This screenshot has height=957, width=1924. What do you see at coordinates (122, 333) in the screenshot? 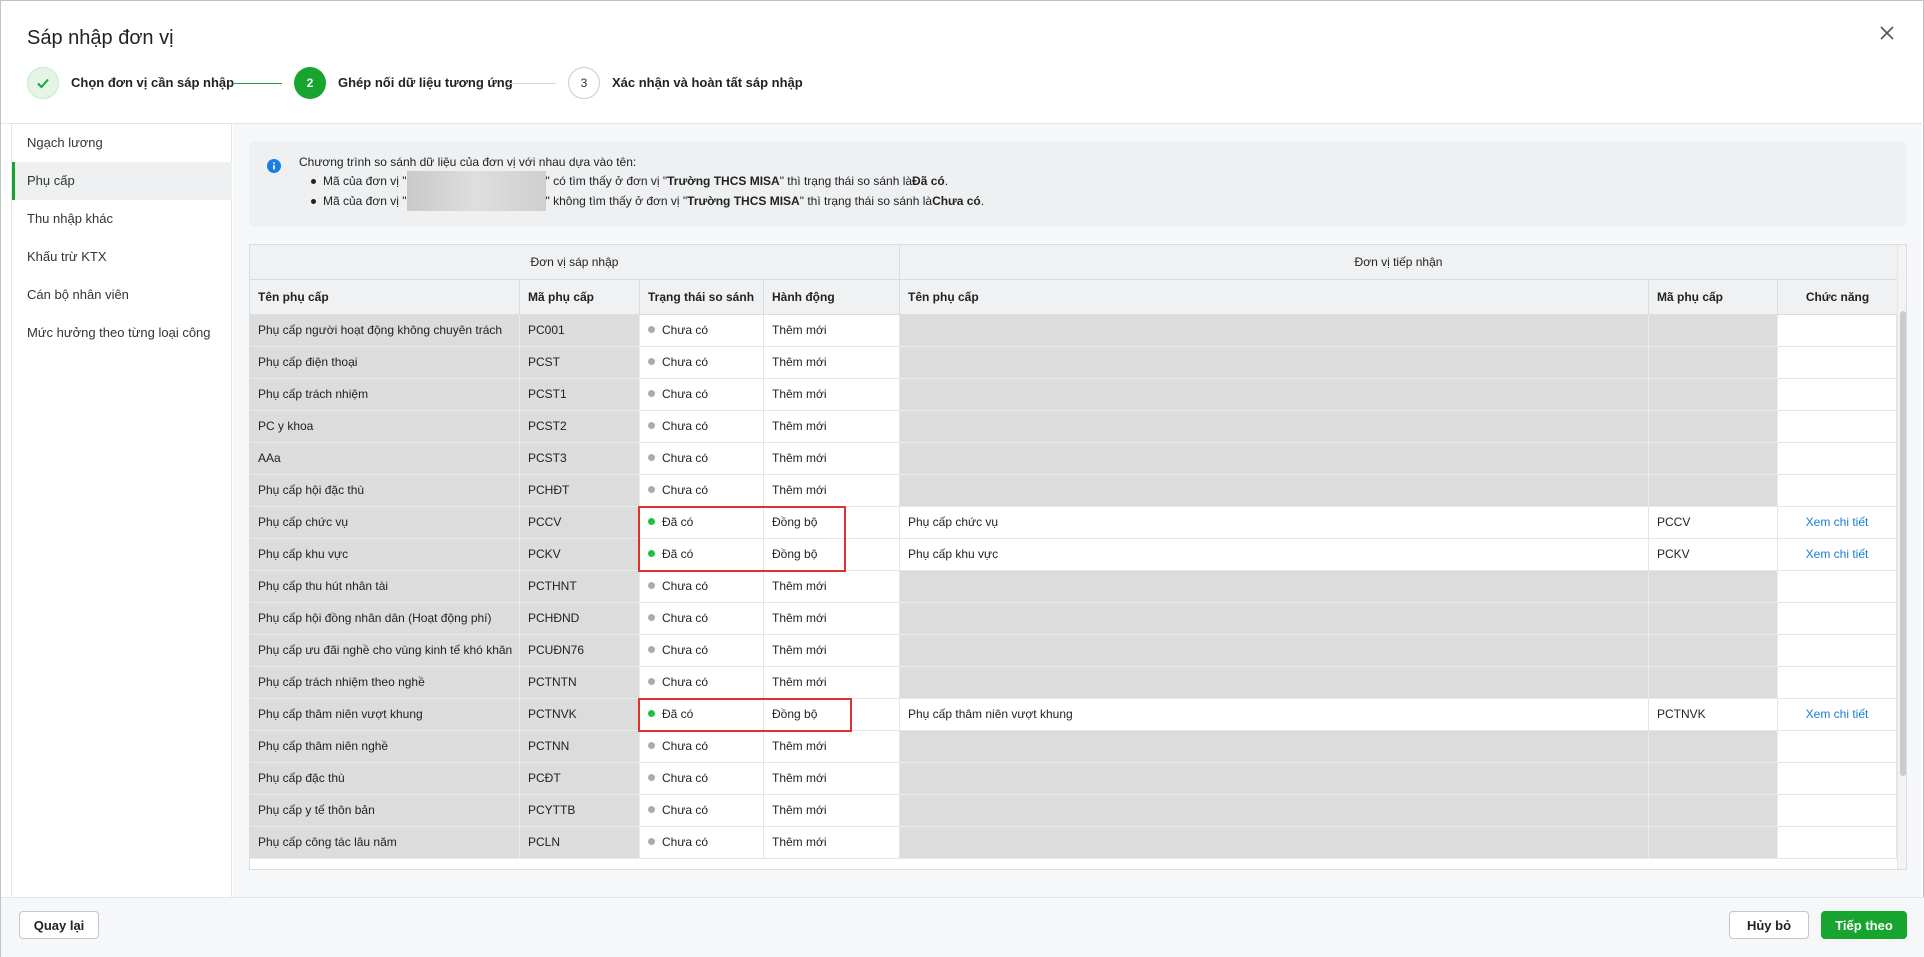
I see `sidebar-item-muc-huong: Mức hưởng theo từng loại công` at bounding box center [122, 333].